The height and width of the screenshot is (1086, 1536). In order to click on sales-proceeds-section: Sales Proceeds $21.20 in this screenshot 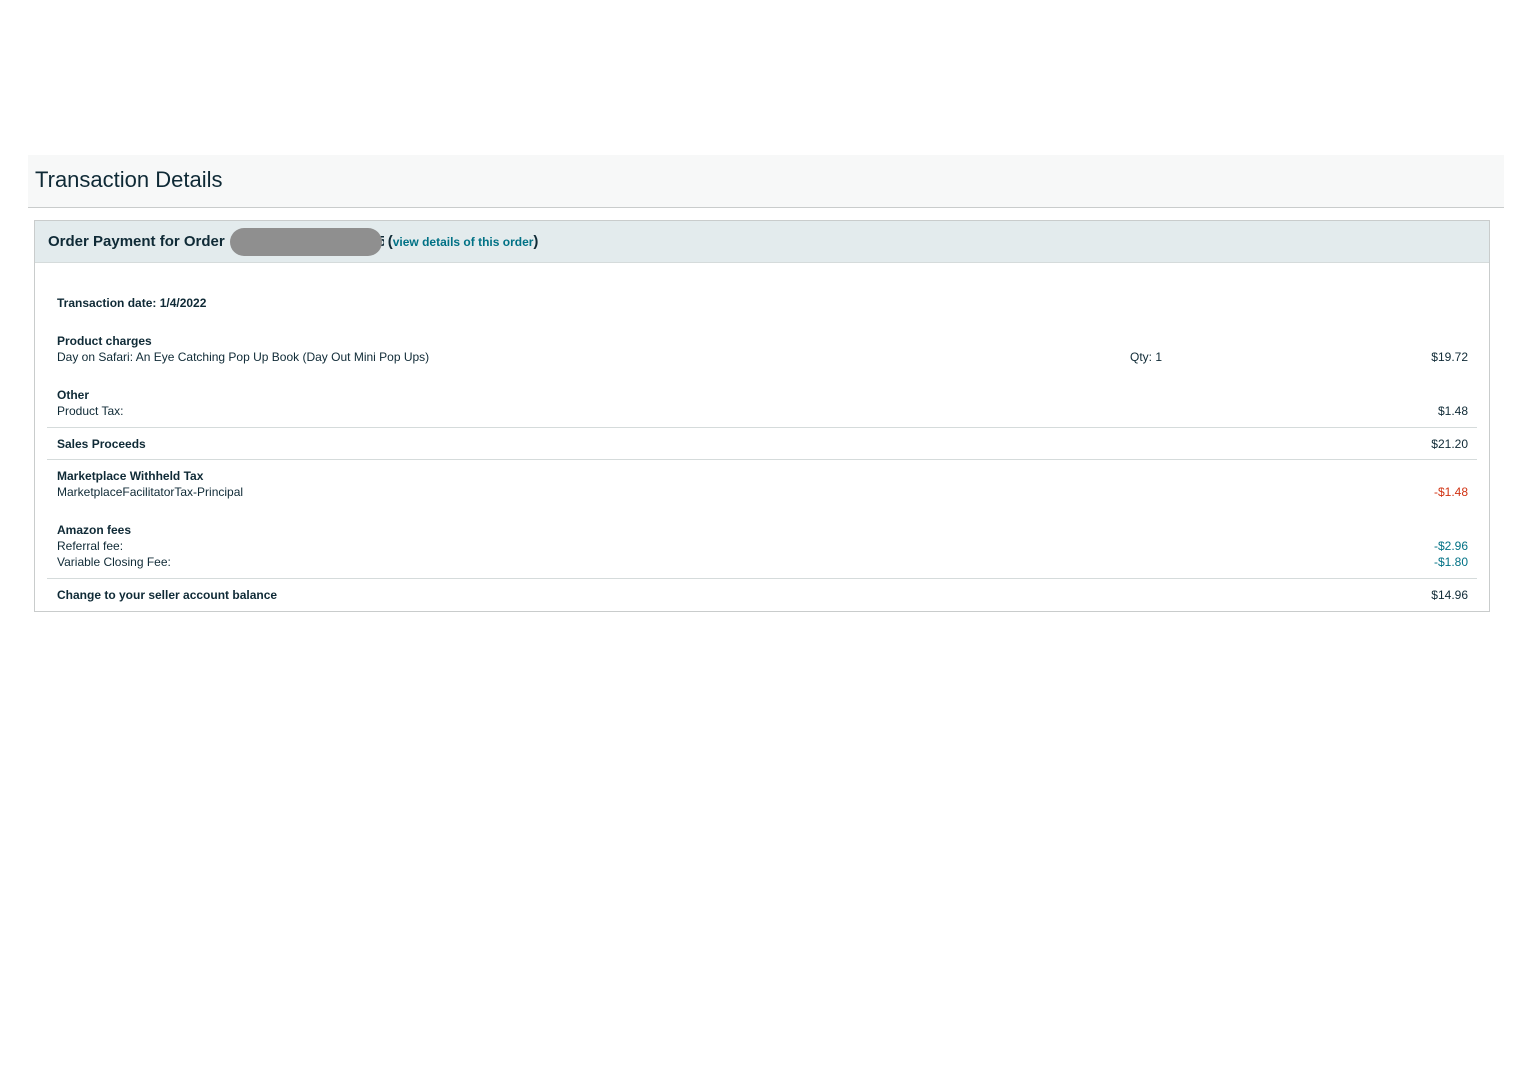, I will do `click(762, 443)`.